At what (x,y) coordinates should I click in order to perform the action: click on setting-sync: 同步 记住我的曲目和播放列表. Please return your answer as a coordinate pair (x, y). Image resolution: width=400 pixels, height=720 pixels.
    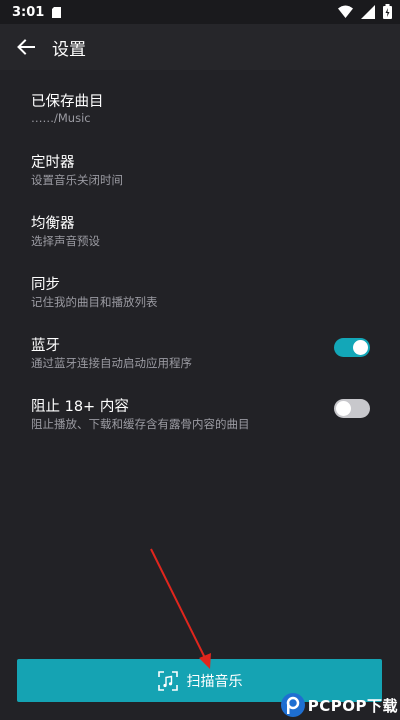
    Looking at the image, I should click on (200, 283).